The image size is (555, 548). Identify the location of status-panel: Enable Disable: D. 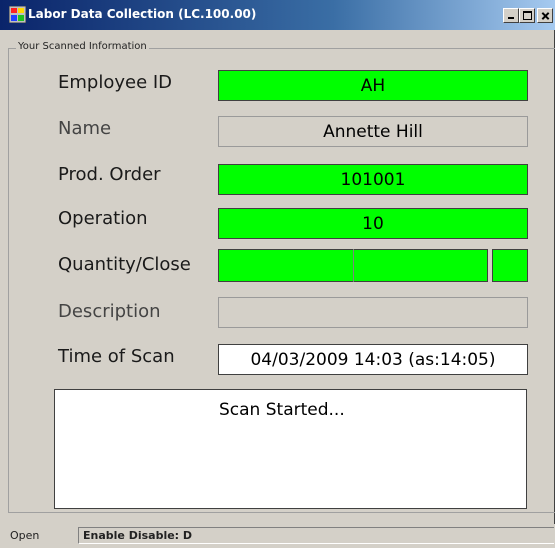
(316, 535).